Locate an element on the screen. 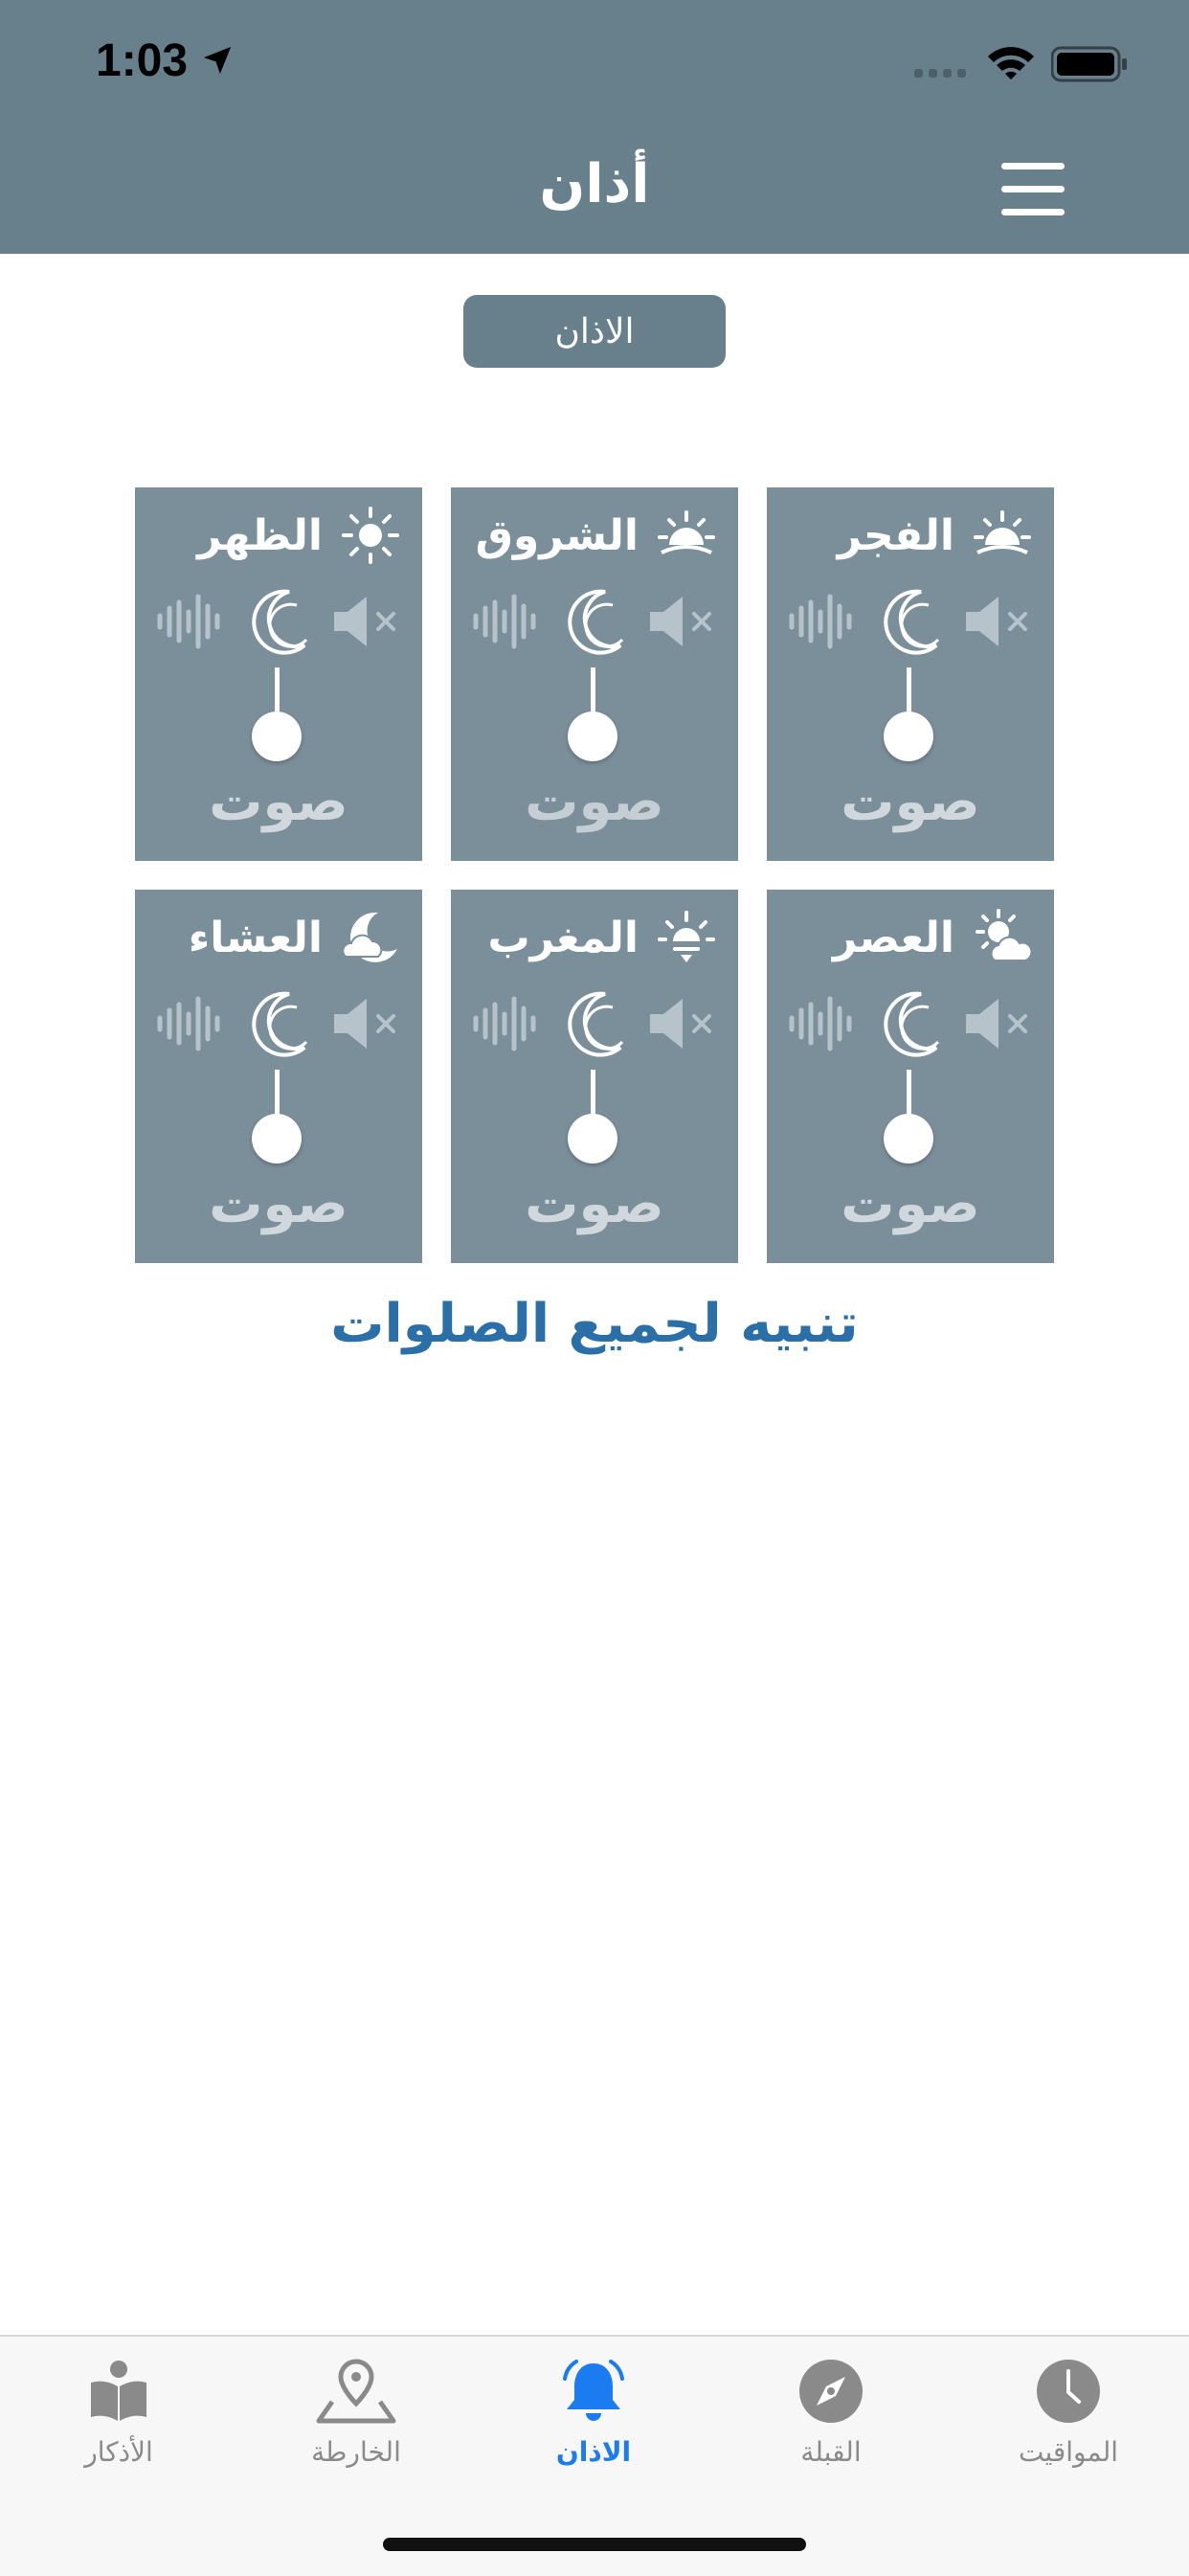 Image resolution: width=1189 pixels, height=2576 pixels. tab-adhkar: الأذكار is located at coordinates (118, 2429).